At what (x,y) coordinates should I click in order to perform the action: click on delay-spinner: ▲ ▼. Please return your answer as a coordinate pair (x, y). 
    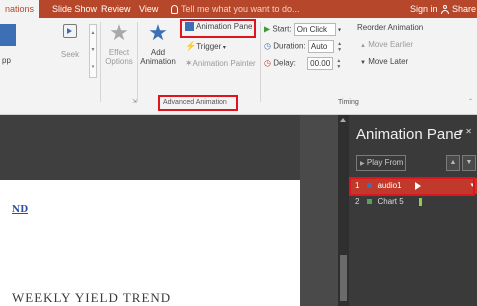
    Looking at the image, I should click on (339, 64).